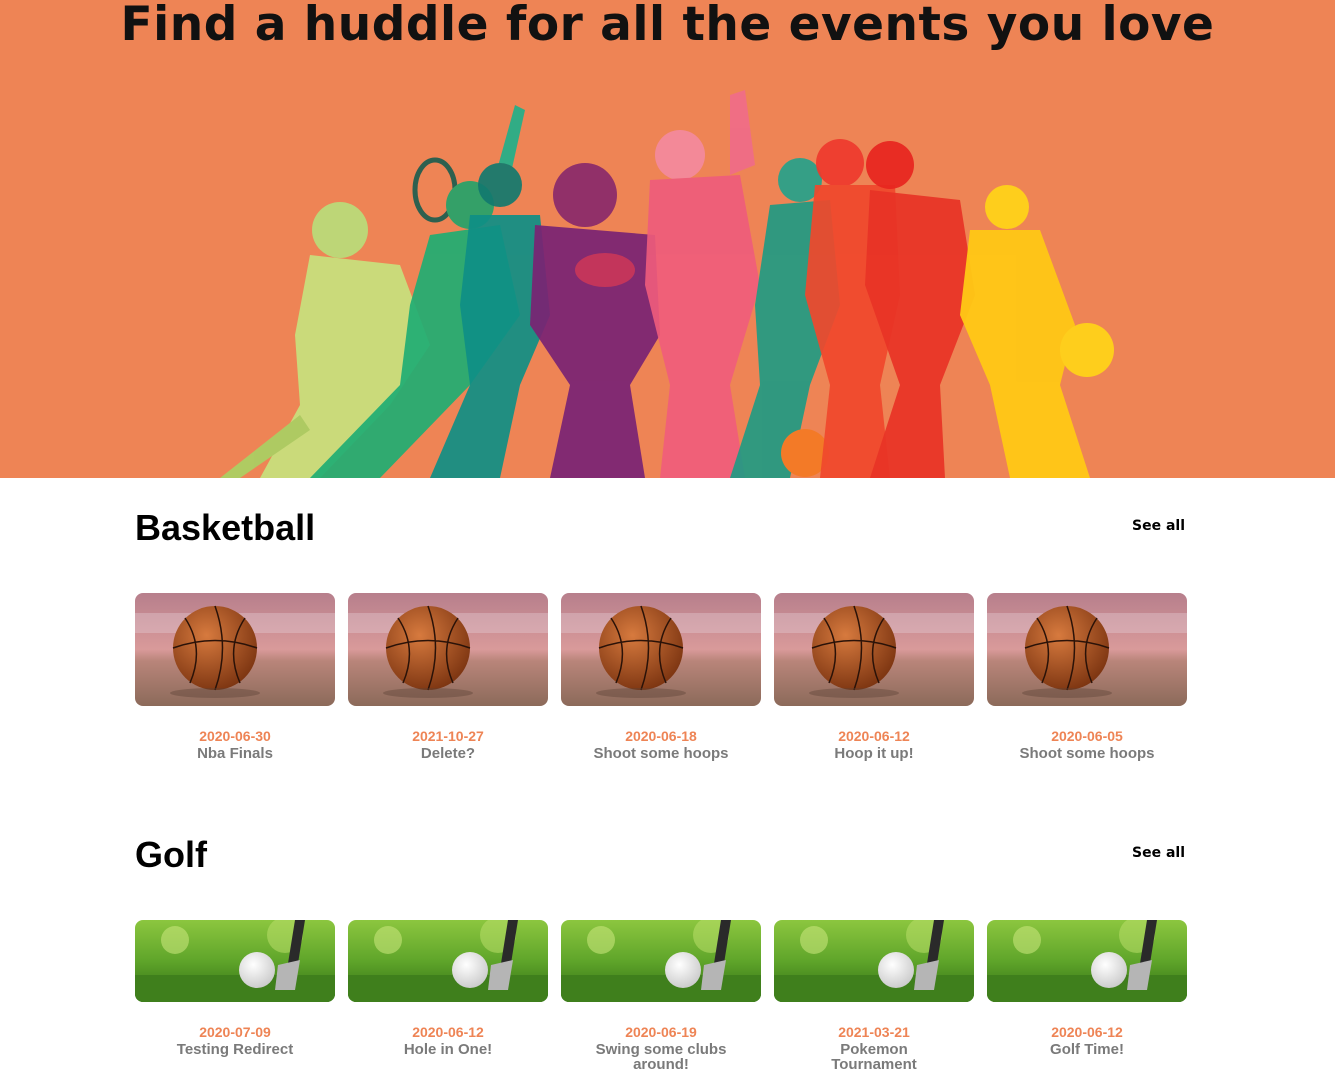 This screenshot has height=1079, width=1335. I want to click on football-player-silhouette, so click(595, 320).